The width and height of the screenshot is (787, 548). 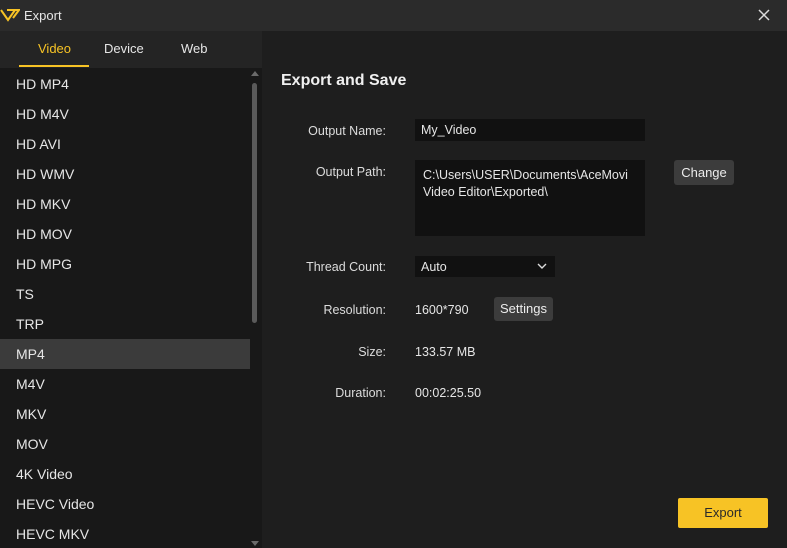 I want to click on format-item-hevc-video: HEVC Video, so click(x=125, y=504).